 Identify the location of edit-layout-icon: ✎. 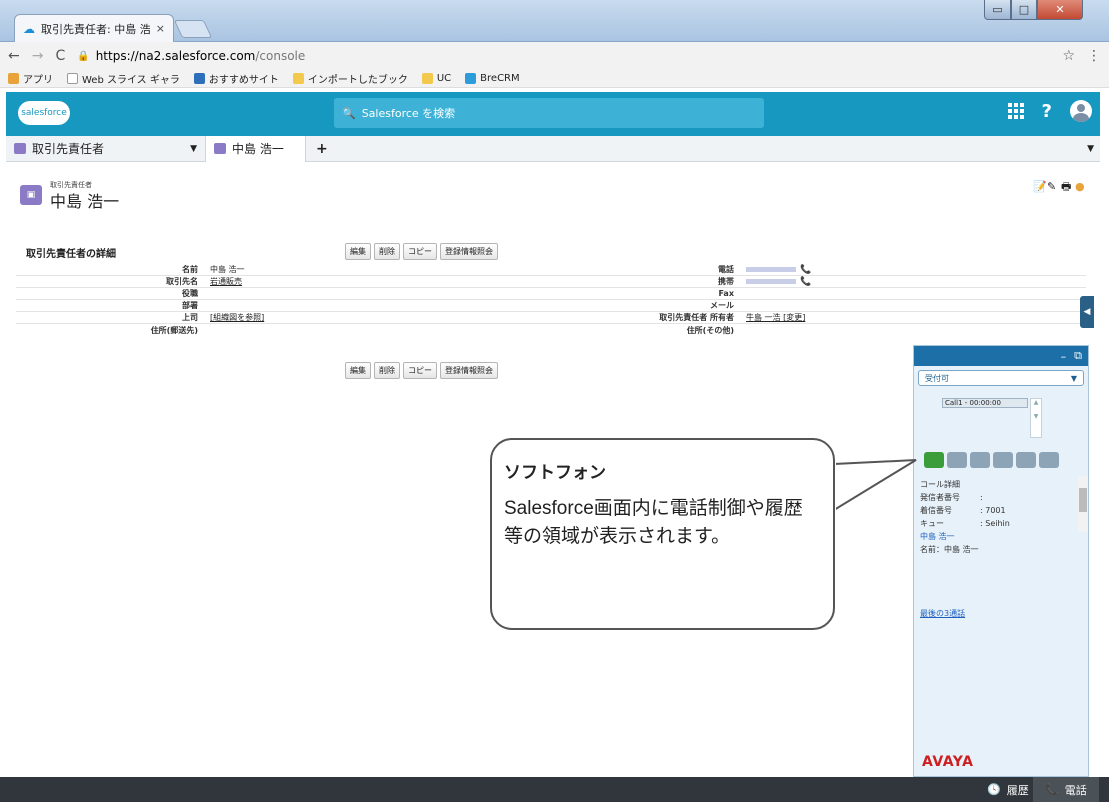
(1053, 187).